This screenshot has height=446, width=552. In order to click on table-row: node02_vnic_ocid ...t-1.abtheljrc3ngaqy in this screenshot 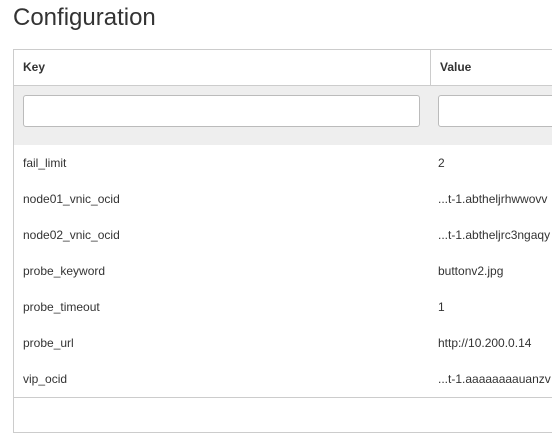, I will do `click(283, 235)`.